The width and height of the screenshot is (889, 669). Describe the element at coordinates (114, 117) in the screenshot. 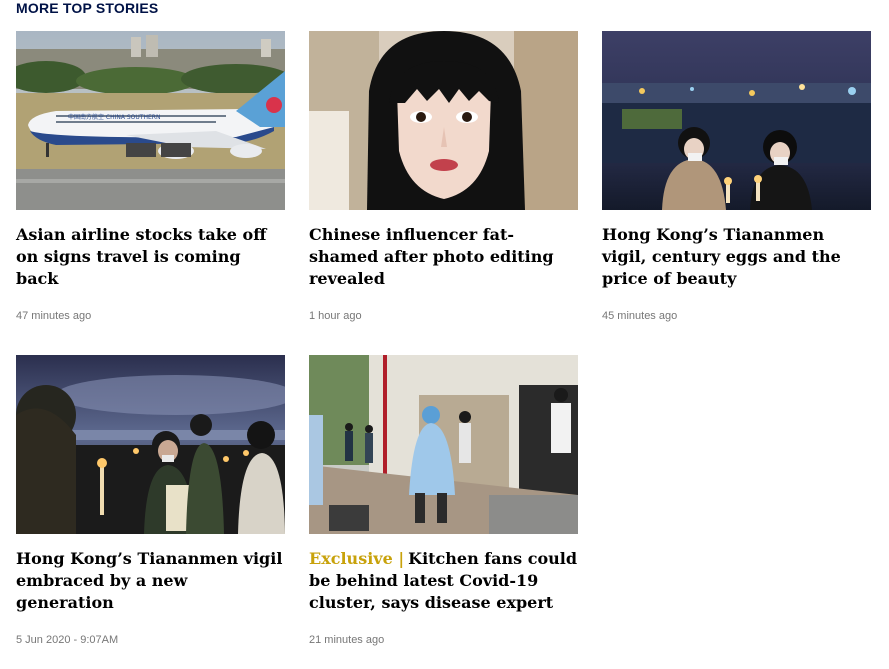

I see `airplane-livery-text: 中国南方航空 CHINA SOUTHERN` at that location.